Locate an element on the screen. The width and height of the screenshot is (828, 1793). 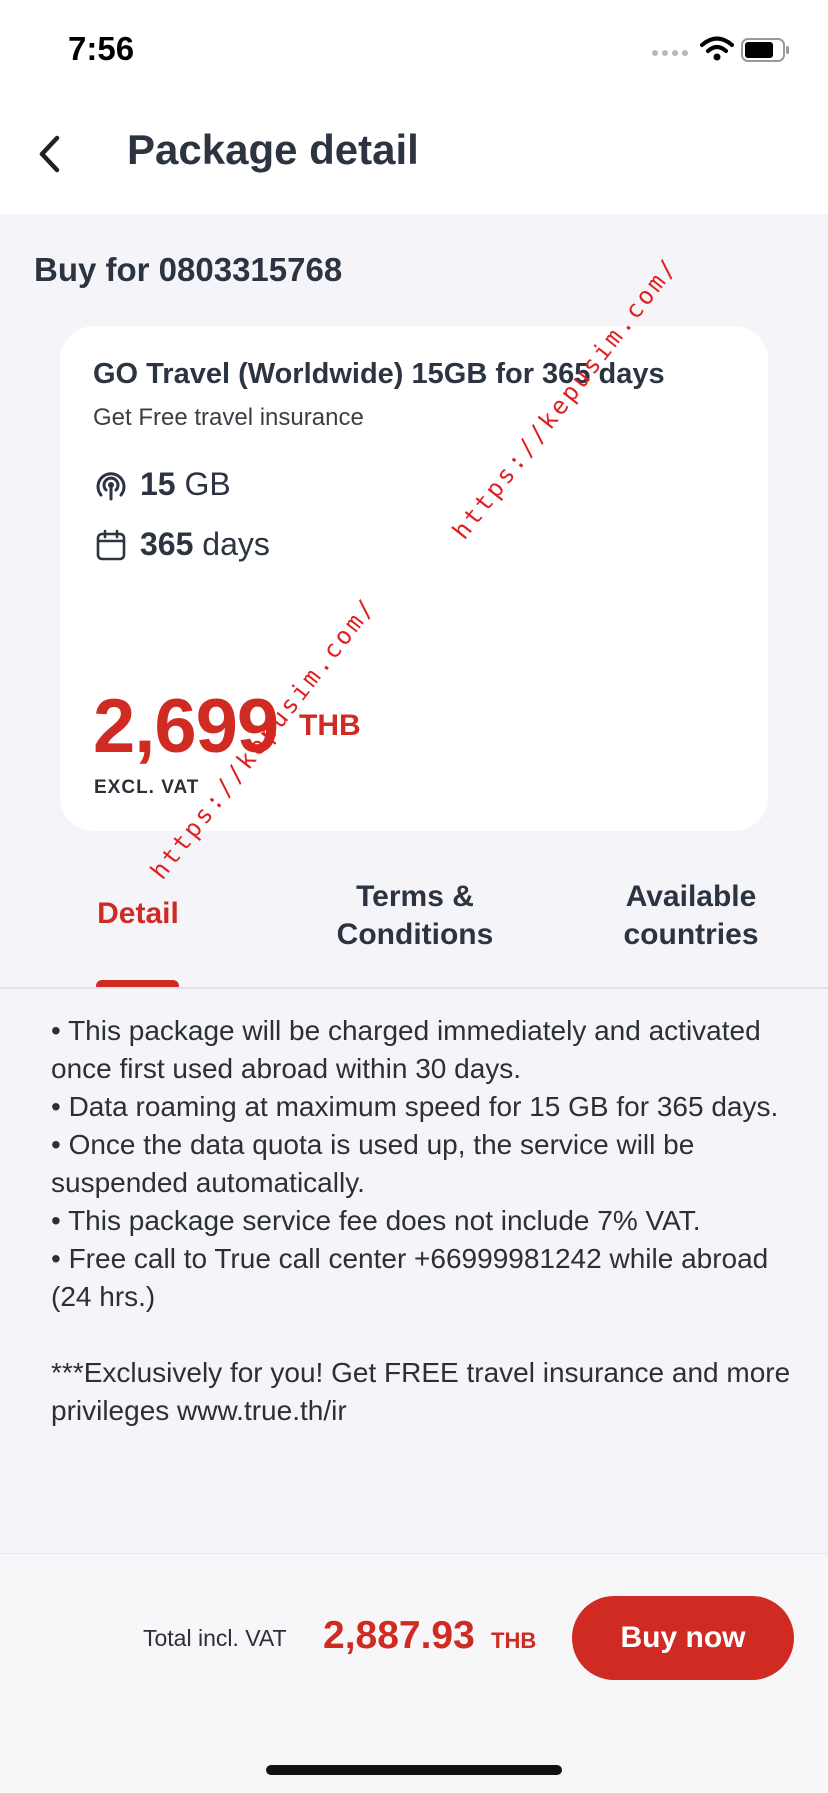
vat-note: EXCL. VAT is located at coordinates (147, 787).